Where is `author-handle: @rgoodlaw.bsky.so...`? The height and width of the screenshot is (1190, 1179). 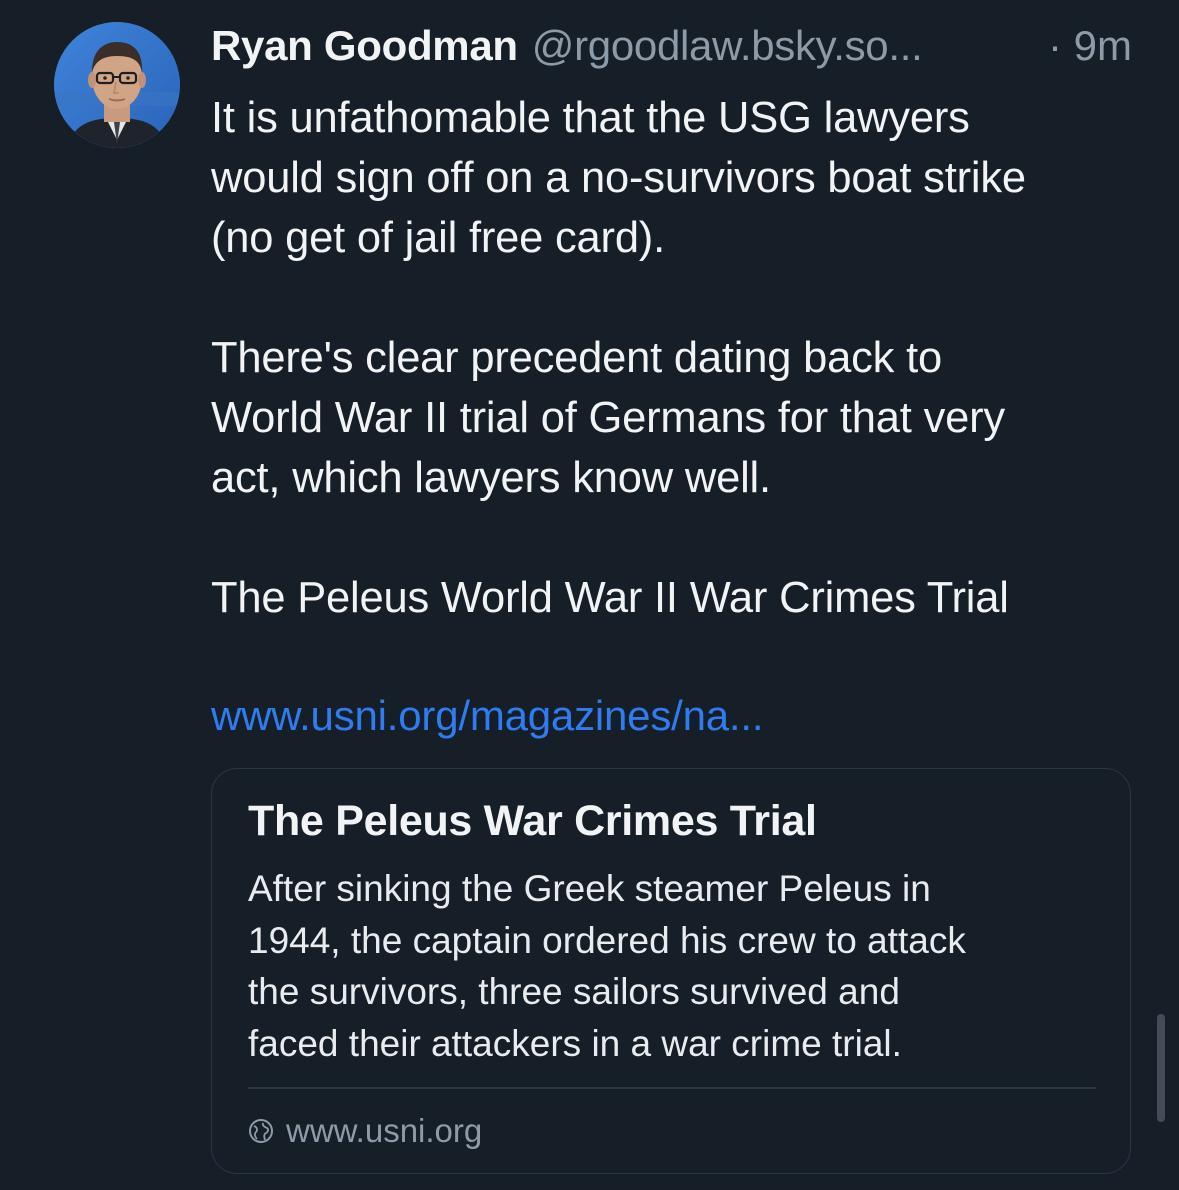 author-handle: @rgoodlaw.bsky.so... is located at coordinates (727, 46).